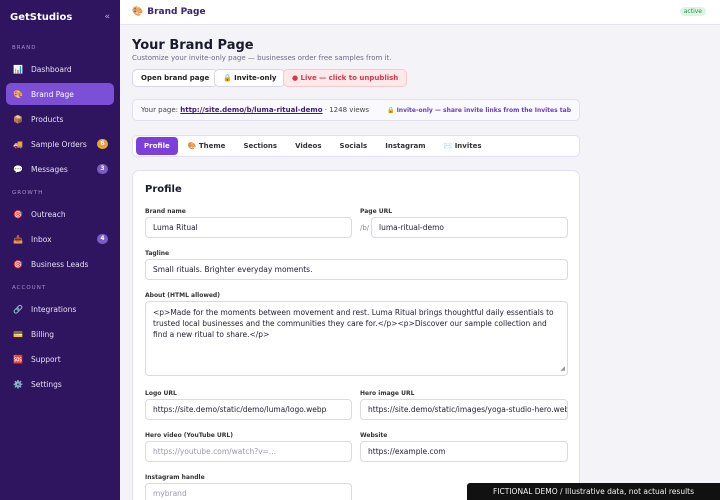 This screenshot has width=720, height=500. What do you see at coordinates (18, 384) in the screenshot?
I see `gear-icon: ⚙️` at bounding box center [18, 384].